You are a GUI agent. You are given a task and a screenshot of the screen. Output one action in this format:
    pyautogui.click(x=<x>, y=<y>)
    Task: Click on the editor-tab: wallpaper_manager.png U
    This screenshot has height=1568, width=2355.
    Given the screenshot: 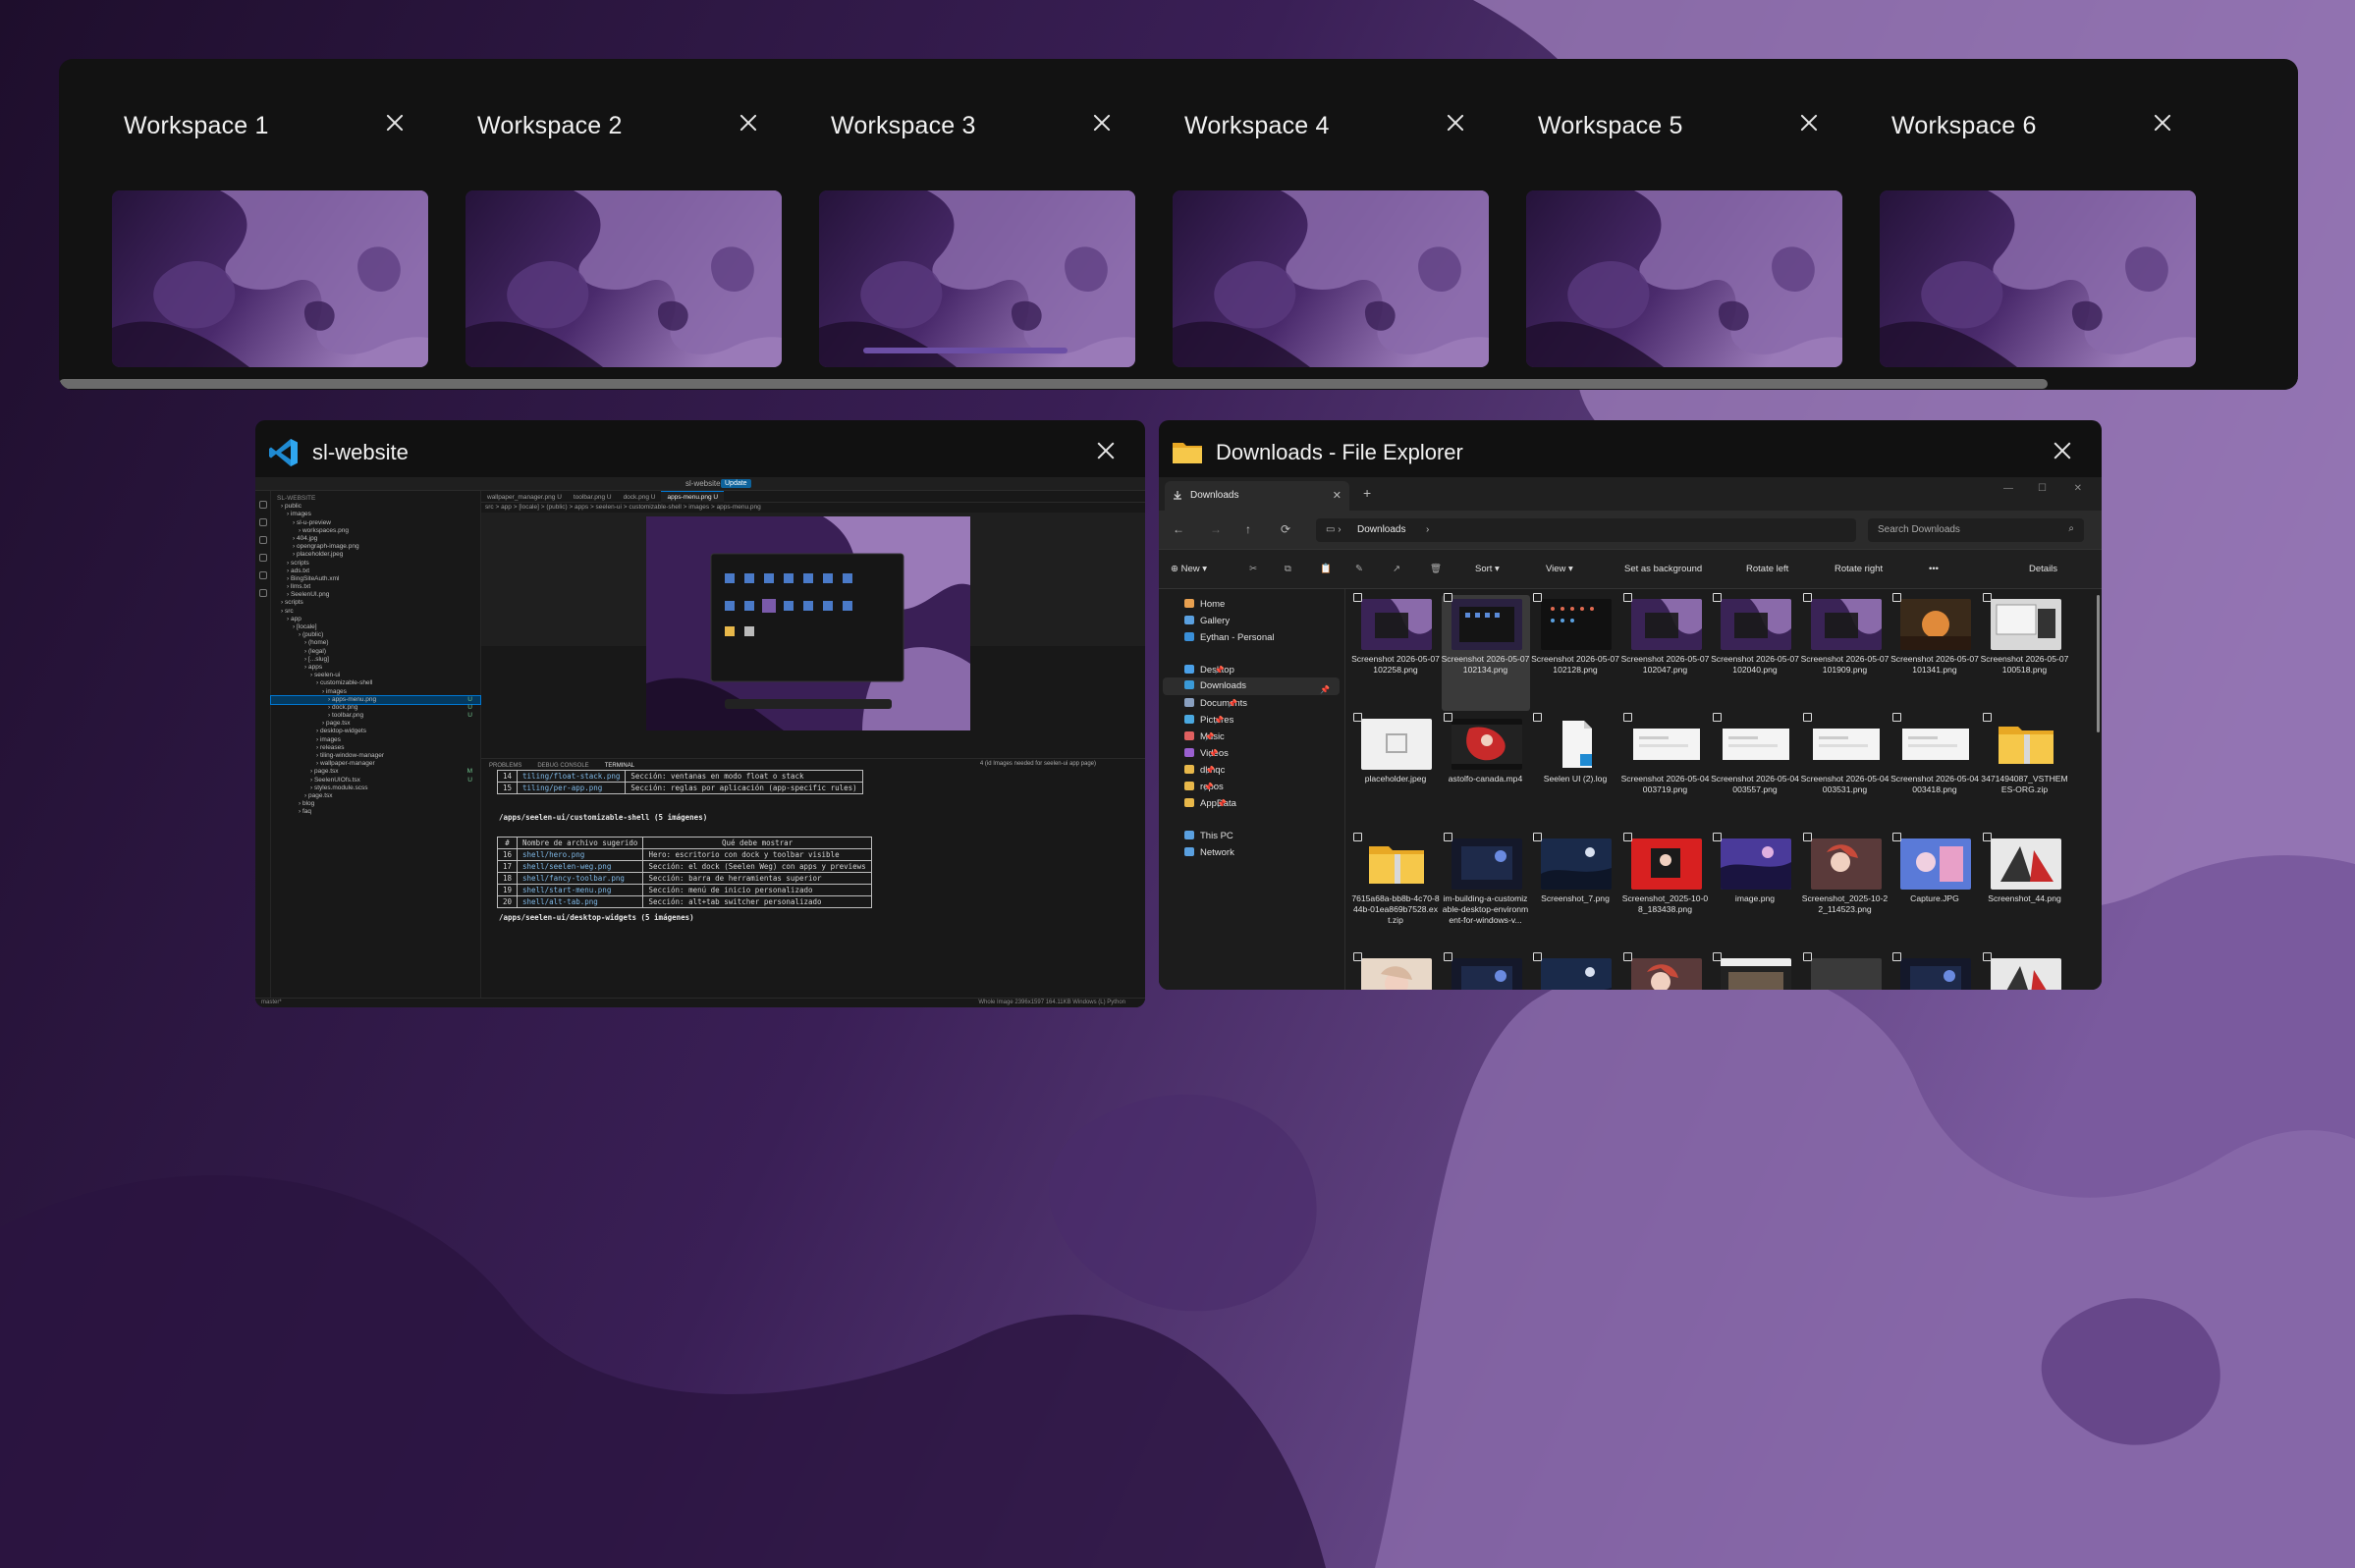 What is the action you would take?
    pyautogui.click(x=524, y=497)
    